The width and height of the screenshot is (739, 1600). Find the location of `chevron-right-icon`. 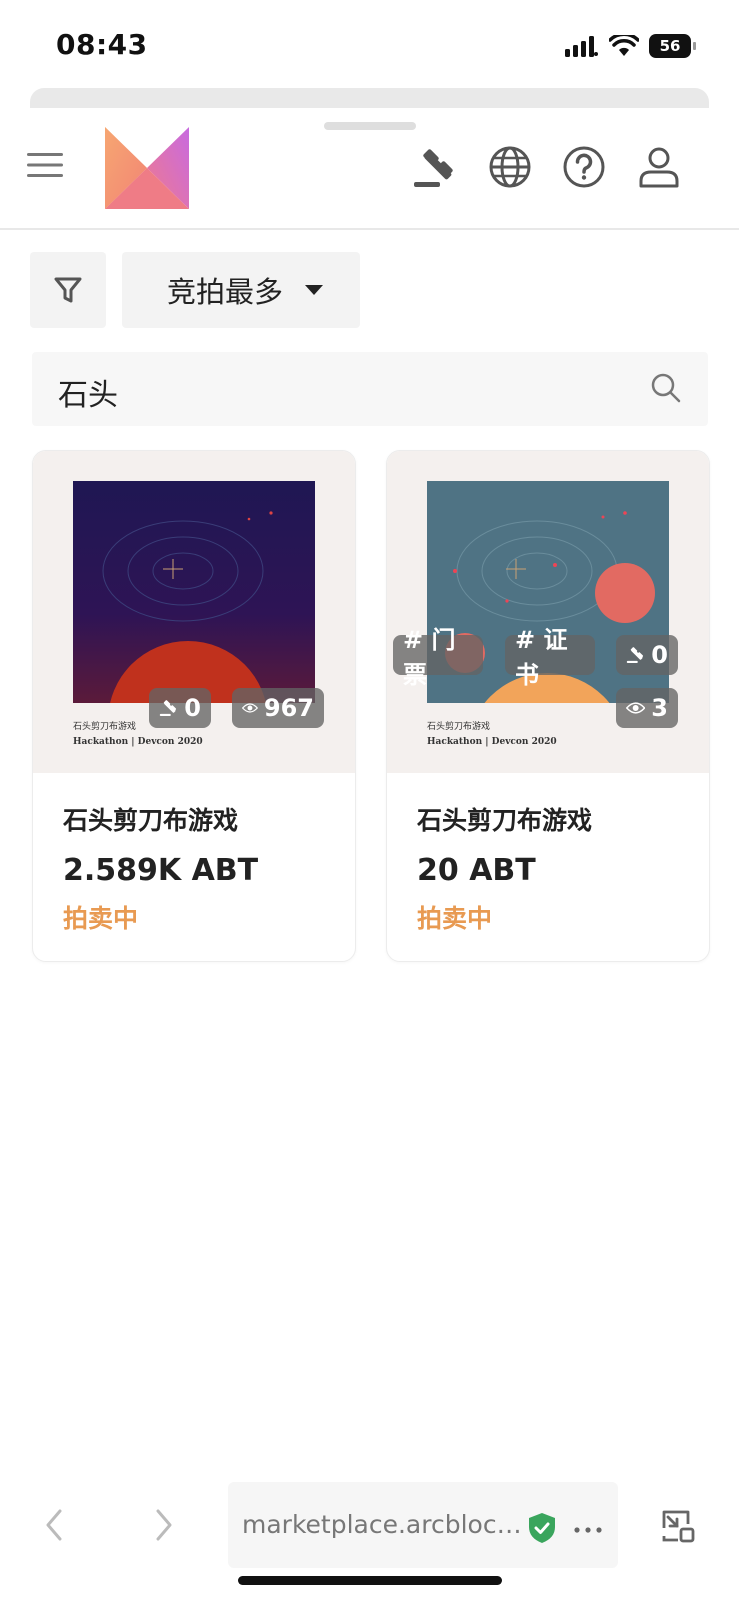

chevron-right-icon is located at coordinates (164, 1525).